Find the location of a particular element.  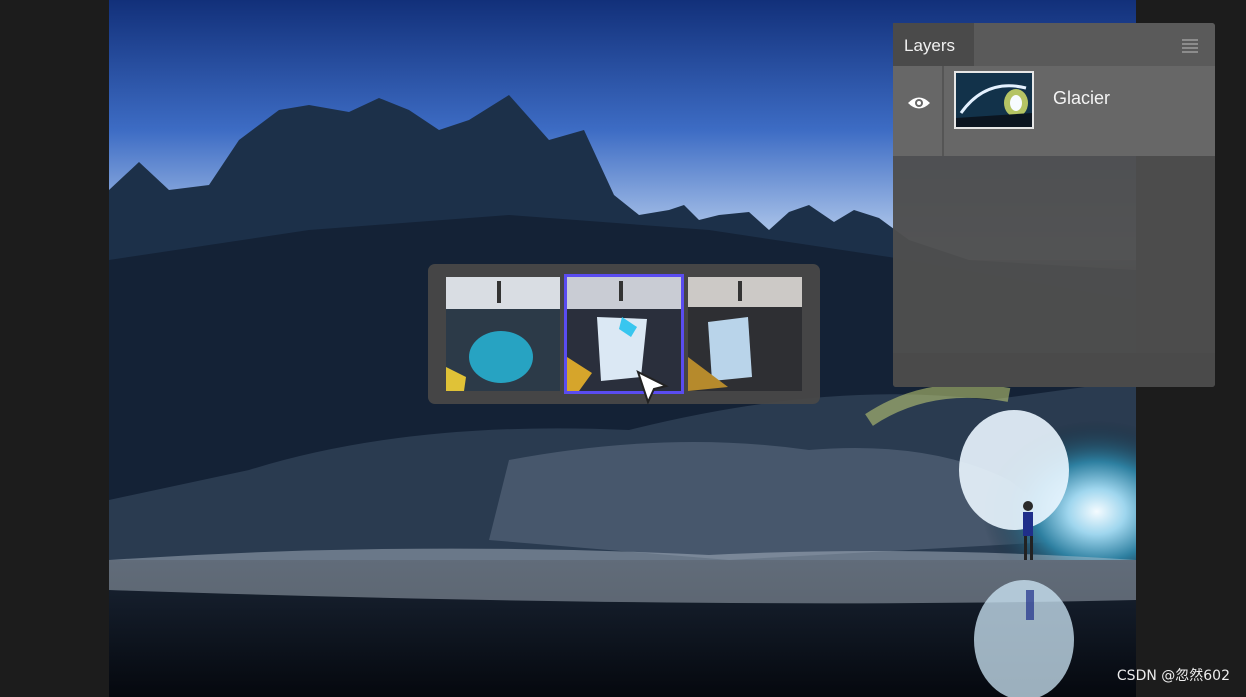

eye-icon is located at coordinates (919, 103).